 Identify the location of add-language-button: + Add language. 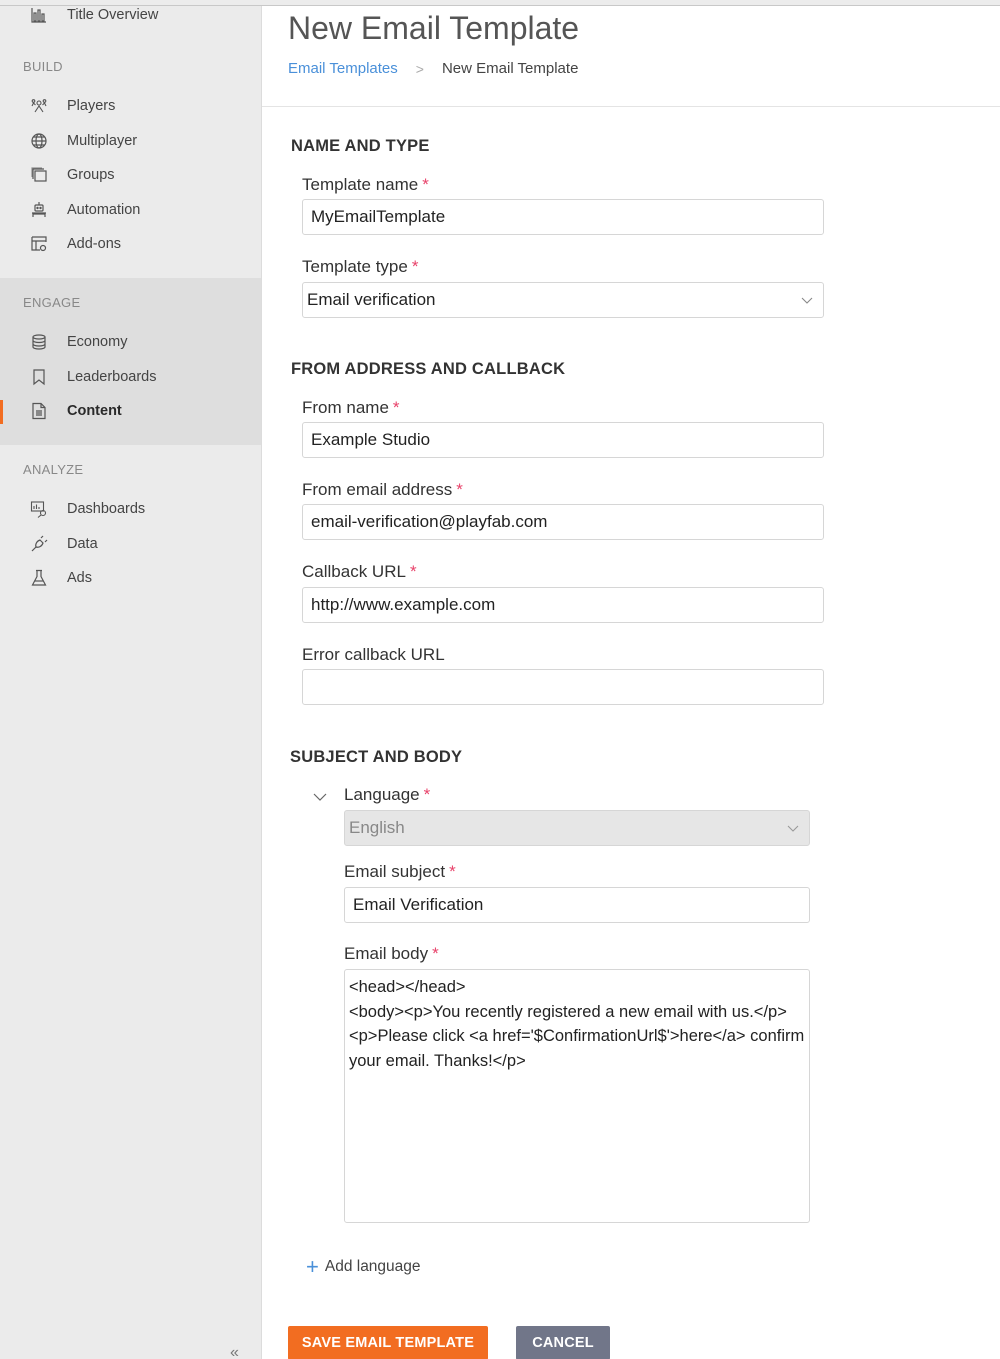
(363, 1267).